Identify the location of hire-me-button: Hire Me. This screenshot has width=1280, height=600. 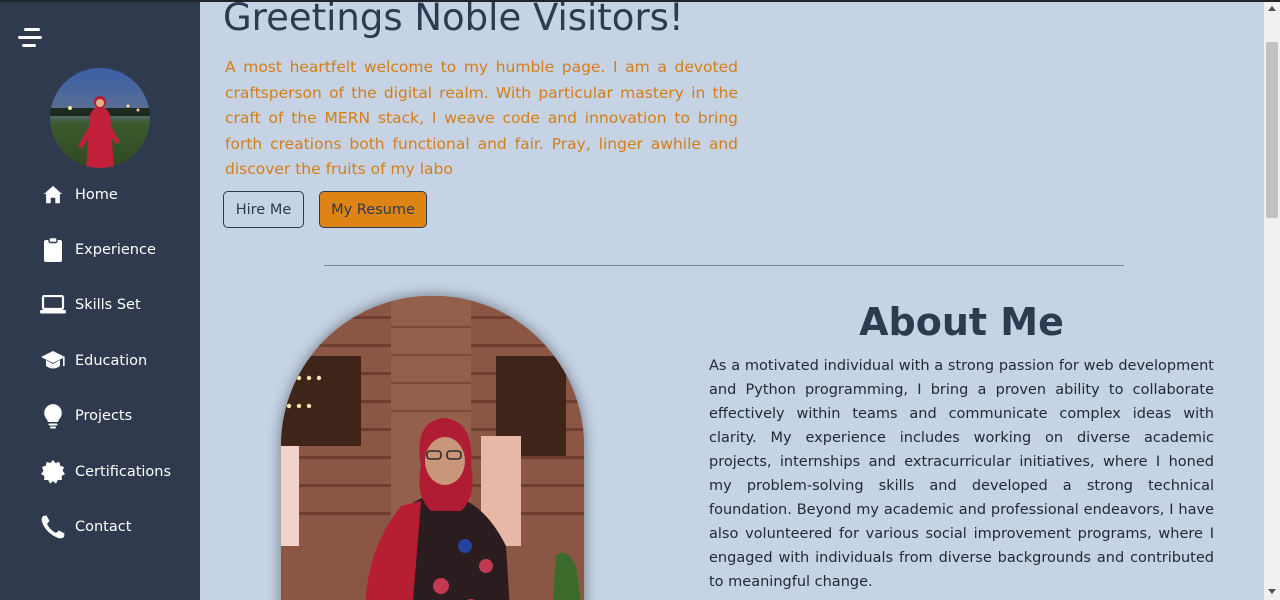
(263, 209).